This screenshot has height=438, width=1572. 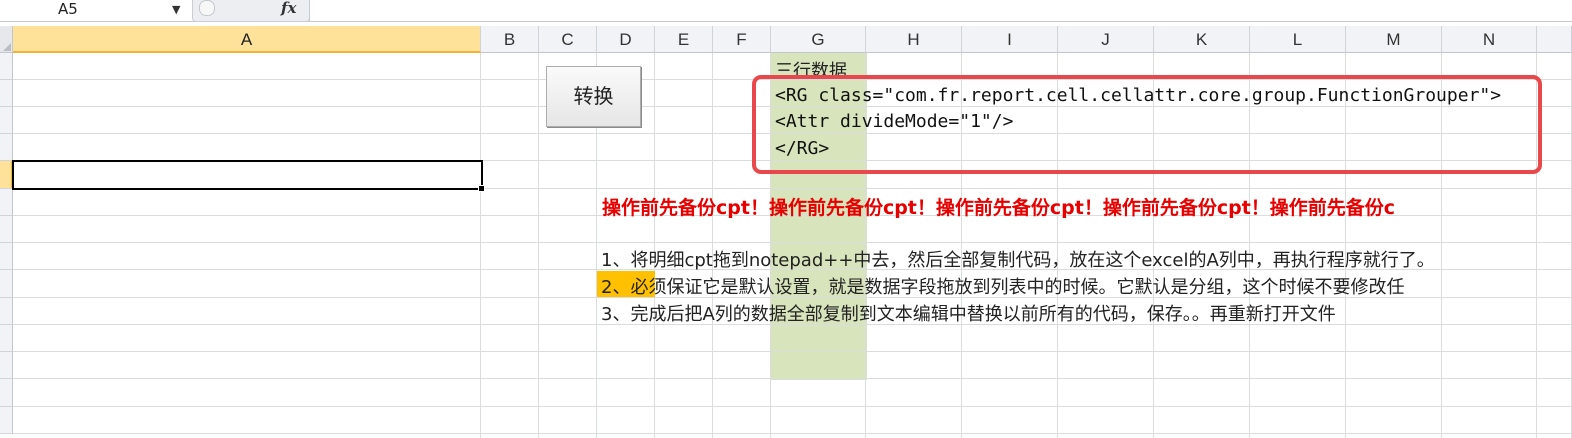 I want to click on column-header-f: F, so click(x=742, y=39).